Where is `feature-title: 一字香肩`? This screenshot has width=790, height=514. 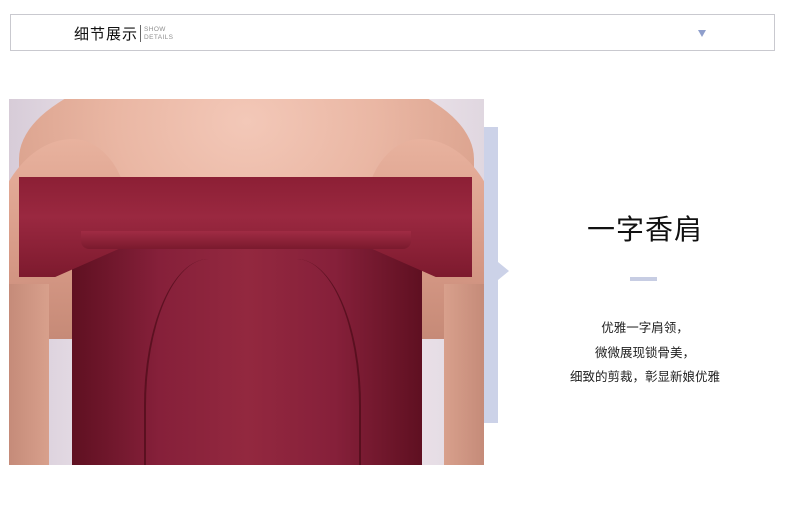 feature-title: 一字香肩 is located at coordinates (644, 229).